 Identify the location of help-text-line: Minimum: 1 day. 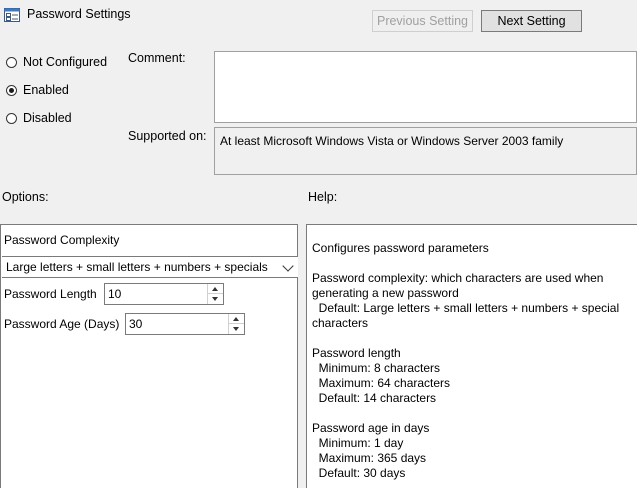
(358, 443).